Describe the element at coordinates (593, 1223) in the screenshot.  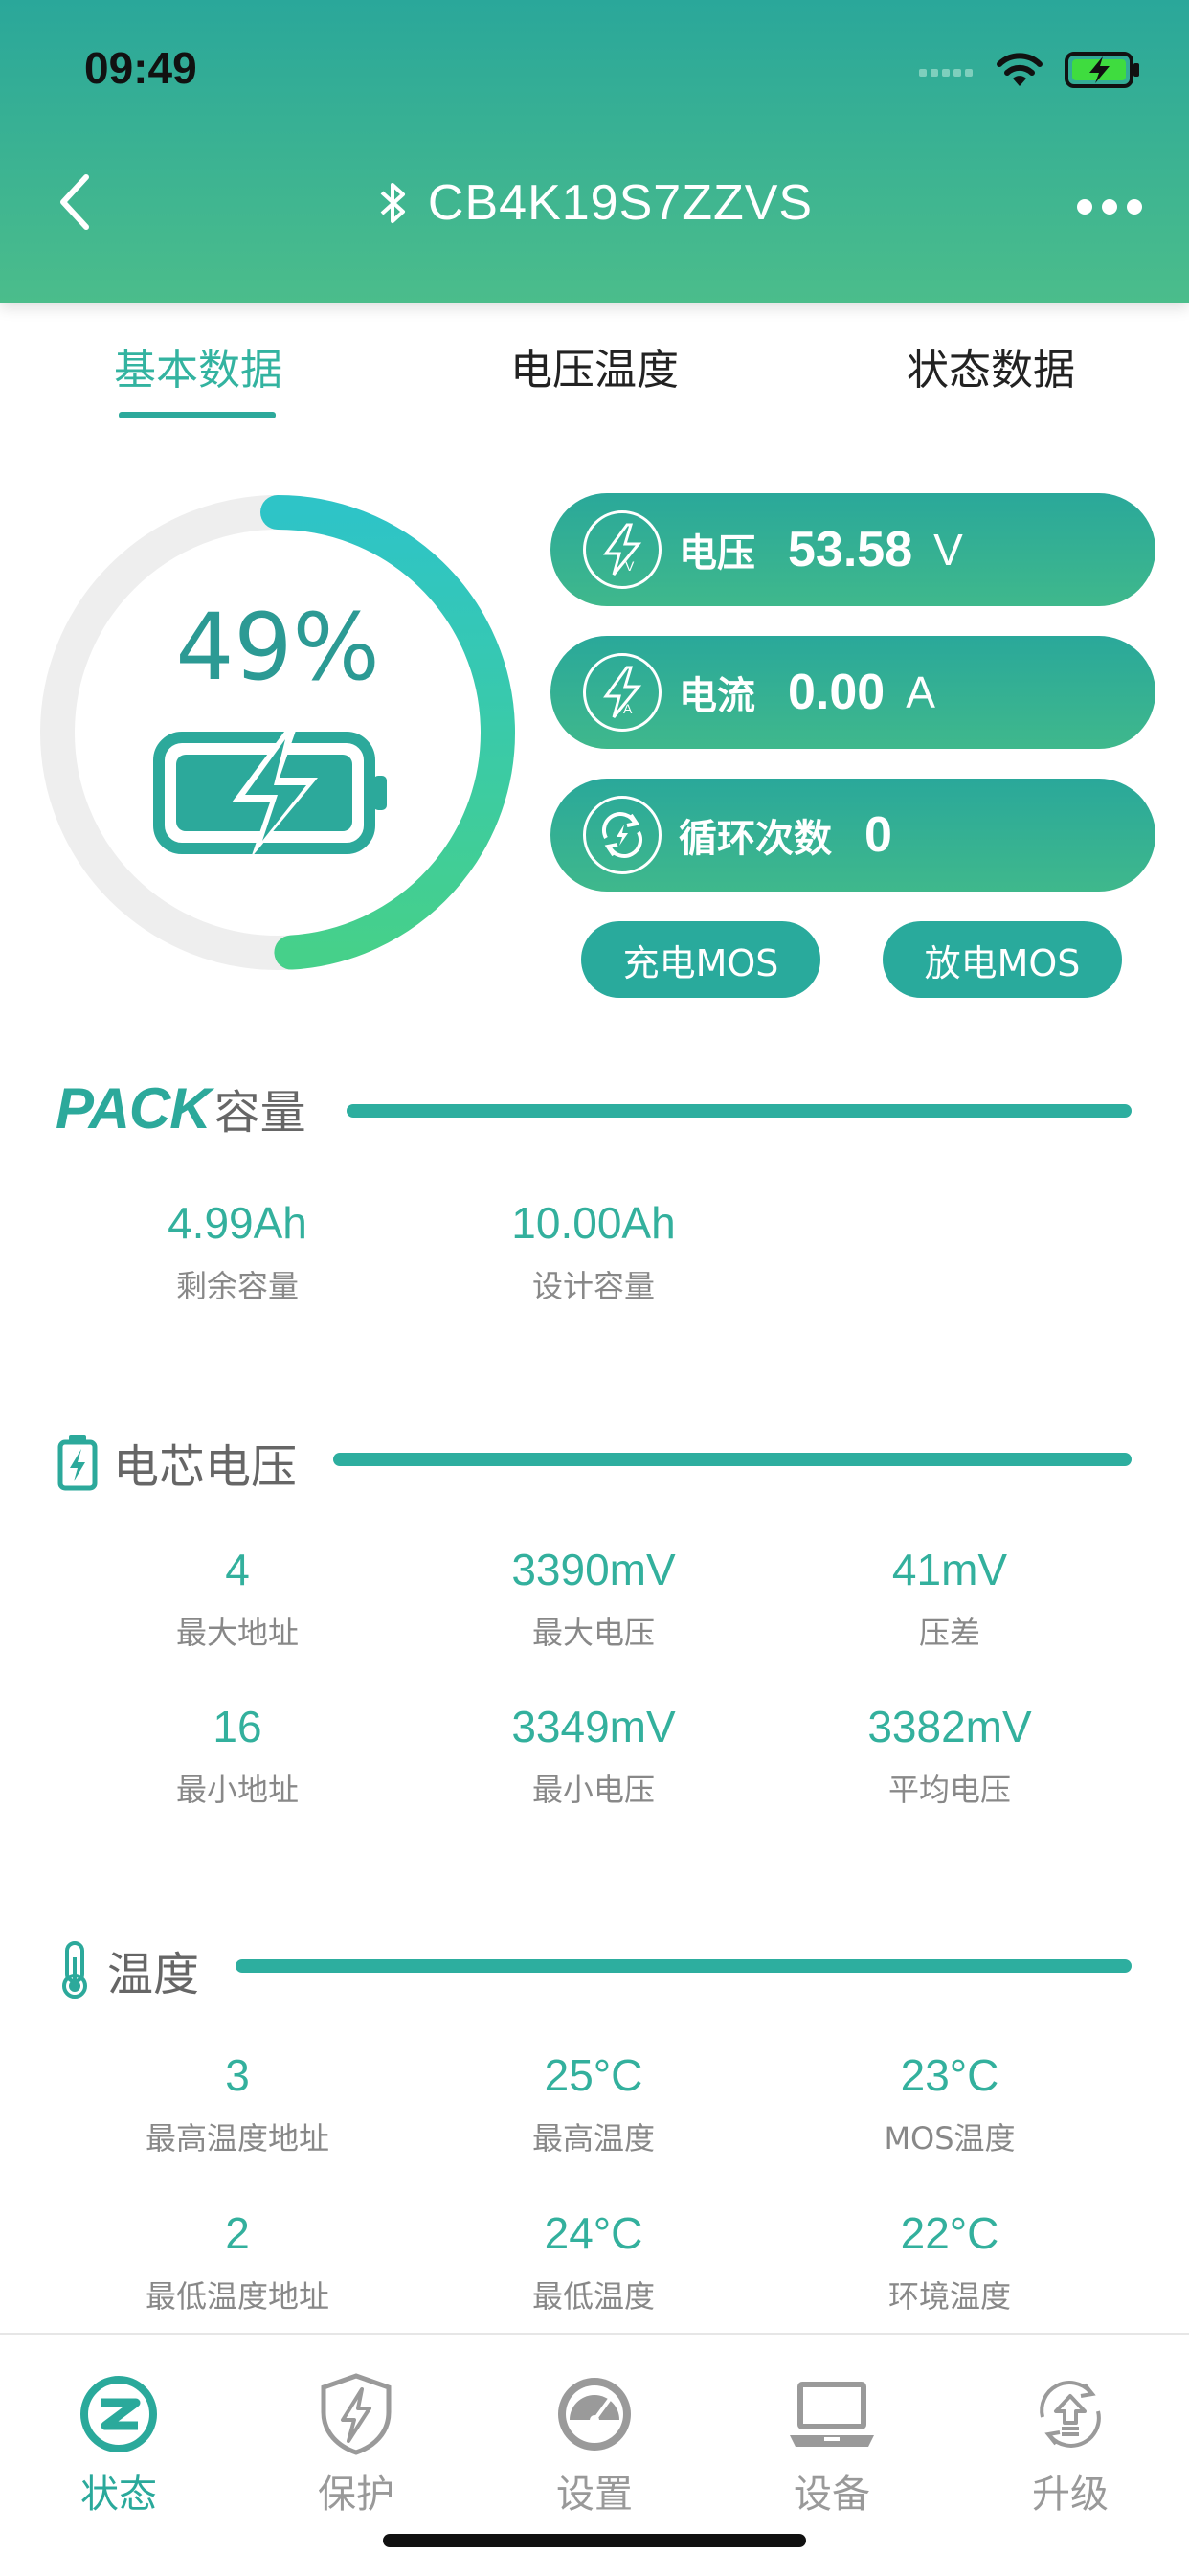
I see `stat-value: 10.00Ah` at that location.